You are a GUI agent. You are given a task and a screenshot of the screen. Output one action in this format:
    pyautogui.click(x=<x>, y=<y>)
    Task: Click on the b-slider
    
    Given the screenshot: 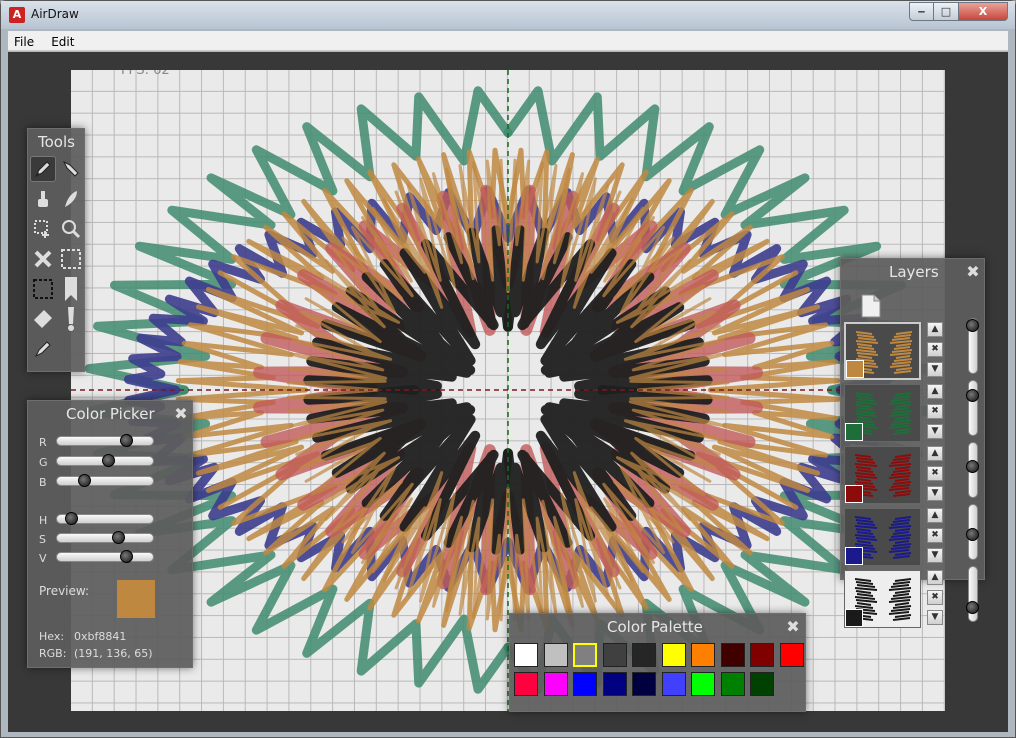 What is the action you would take?
    pyautogui.click(x=105, y=480)
    